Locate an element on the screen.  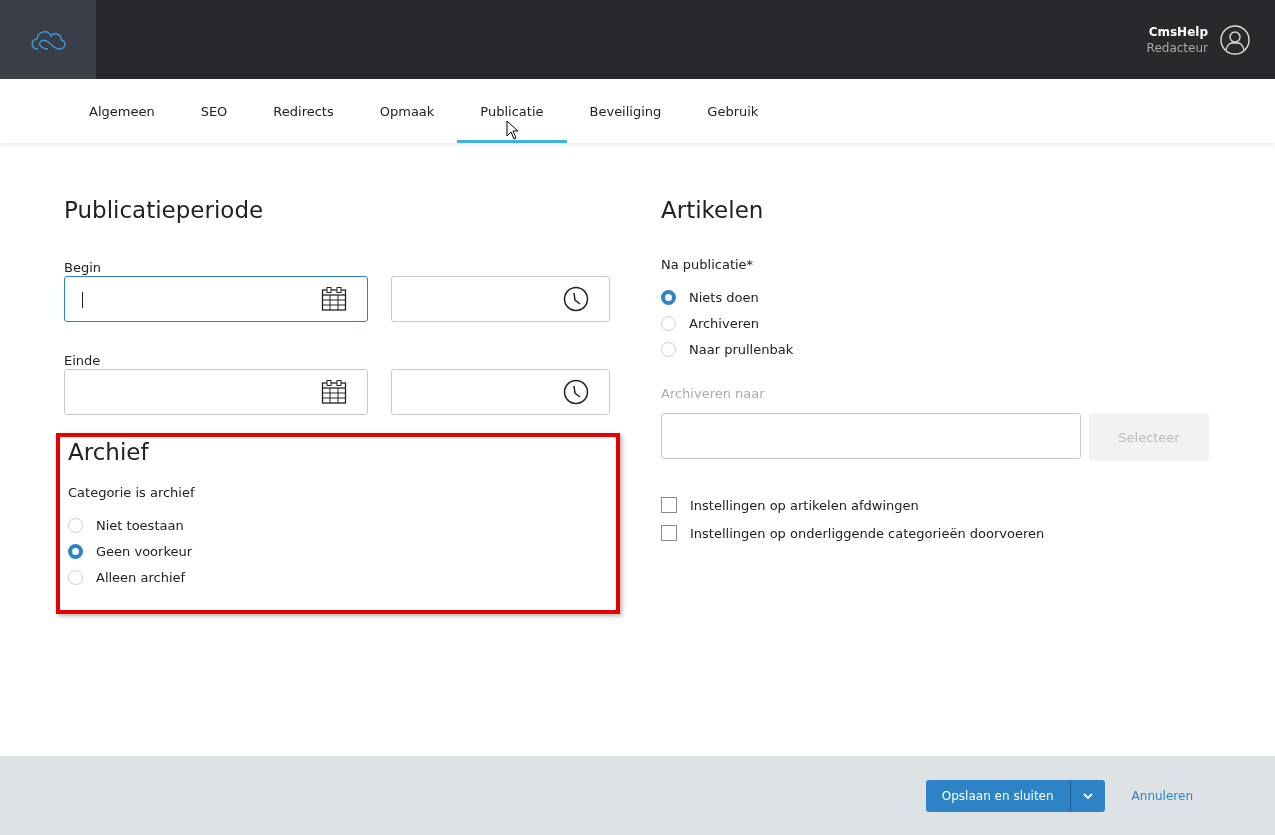
checkbox-label: Instellingen op onderliggende categorieën doorvoeren is located at coordinates (867, 533).